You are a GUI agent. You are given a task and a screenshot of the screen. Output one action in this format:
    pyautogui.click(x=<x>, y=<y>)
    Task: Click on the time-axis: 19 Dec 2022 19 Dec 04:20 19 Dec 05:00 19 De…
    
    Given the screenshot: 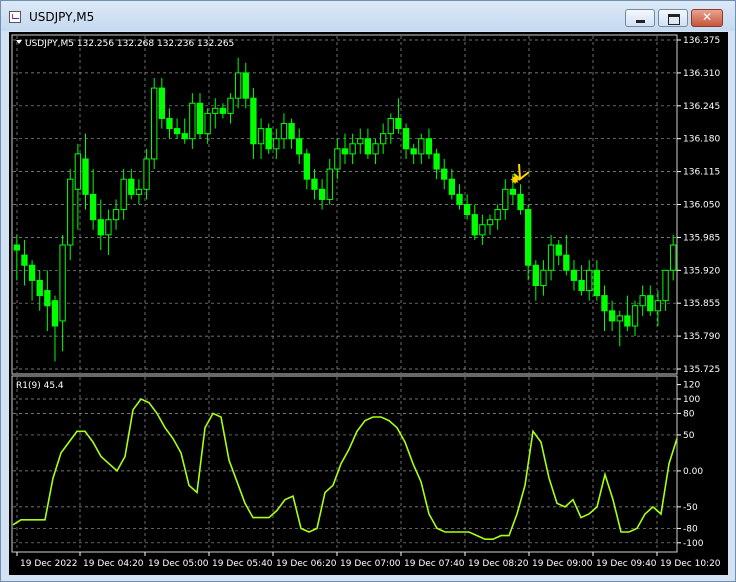 What is the action you would take?
    pyautogui.click(x=368, y=560)
    